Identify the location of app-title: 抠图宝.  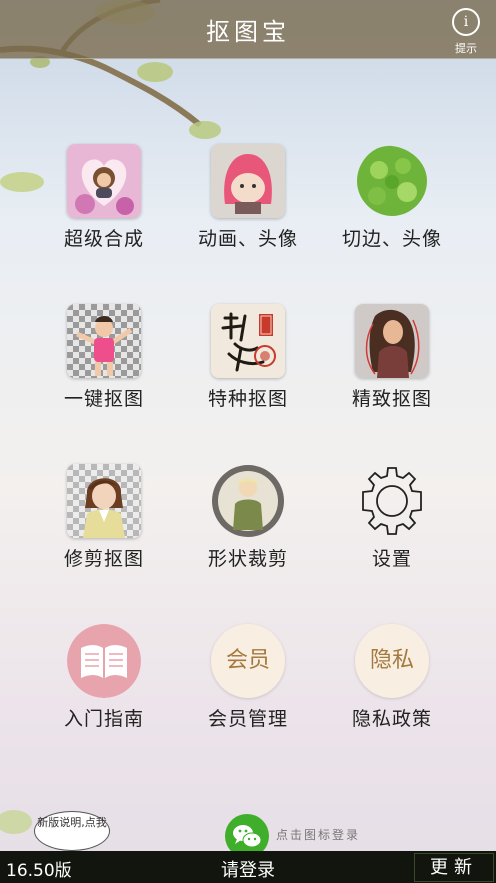
(248, 32).